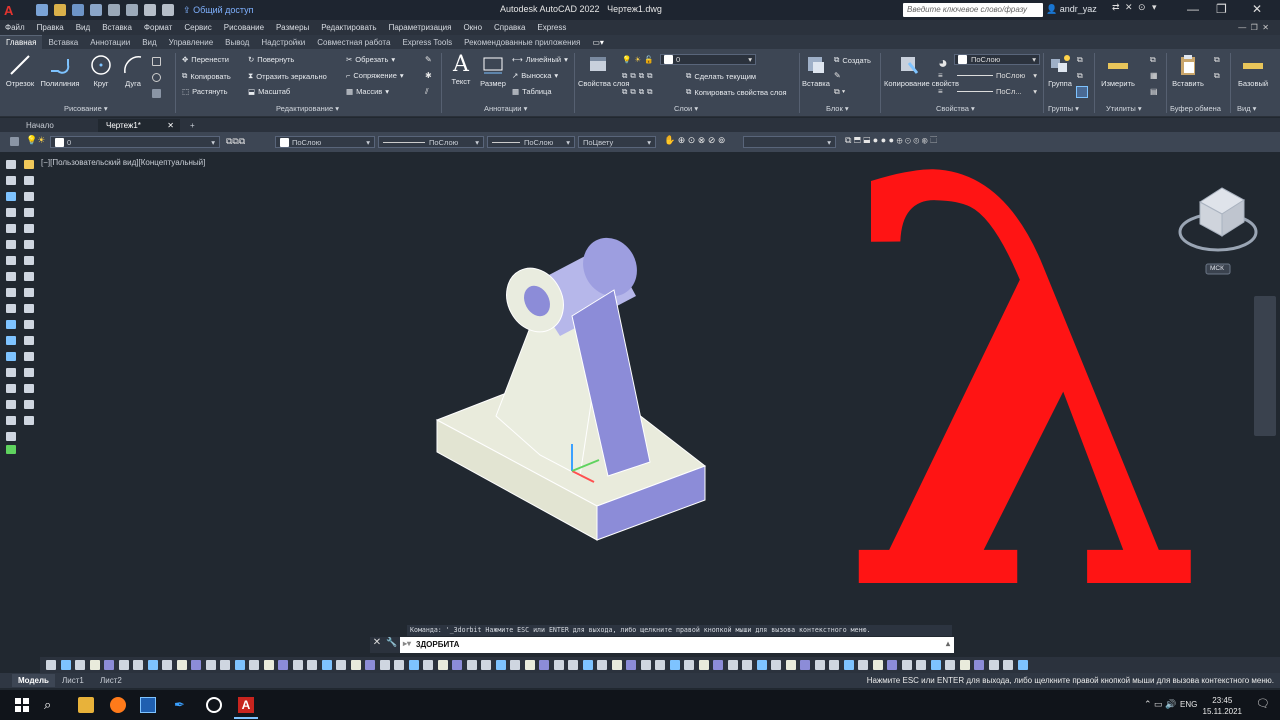  Describe the element at coordinates (182, 705) in the screenshot. I see `pen-app-icon: ✒` at that location.